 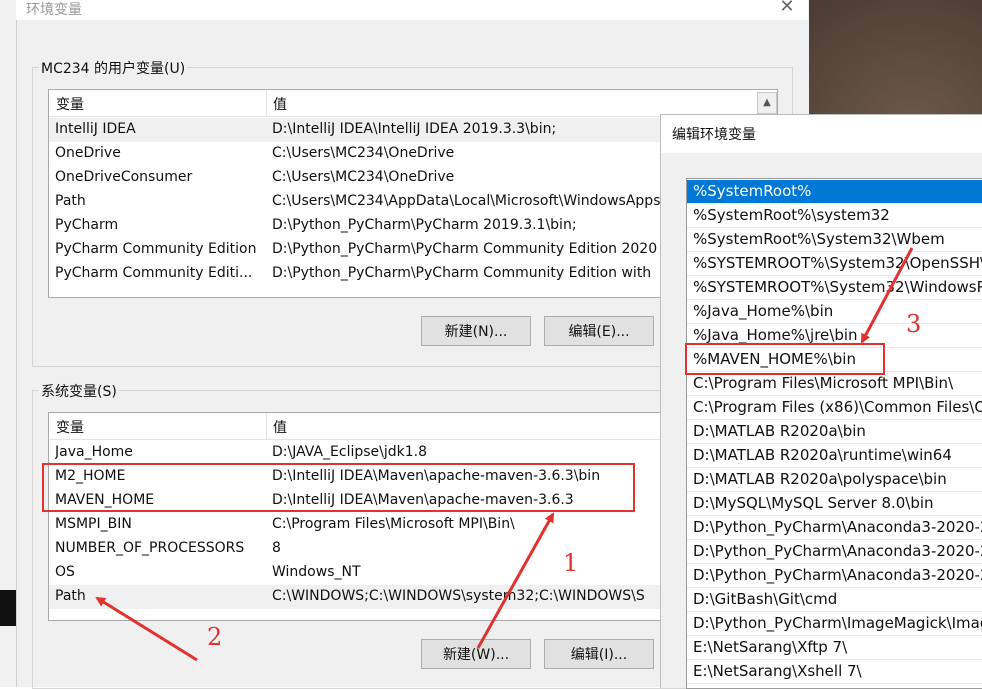 What do you see at coordinates (914, 324) in the screenshot?
I see `annotation-label-3: 3` at bounding box center [914, 324].